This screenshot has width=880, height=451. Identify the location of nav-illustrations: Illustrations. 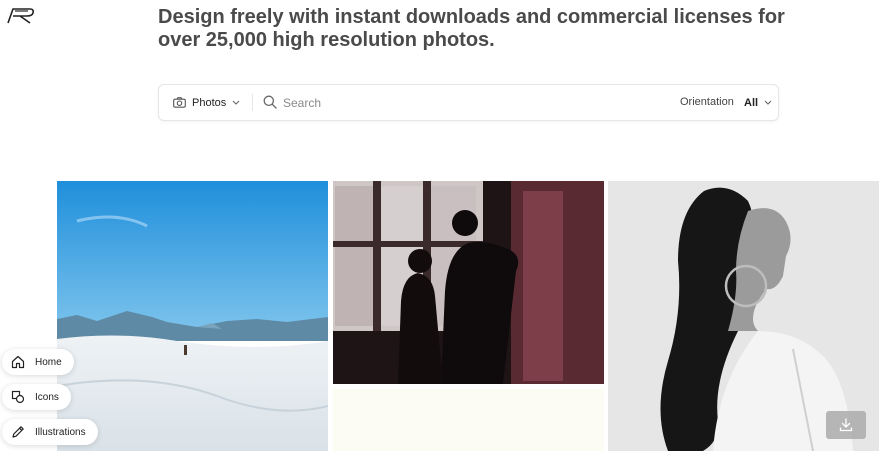
(50, 432).